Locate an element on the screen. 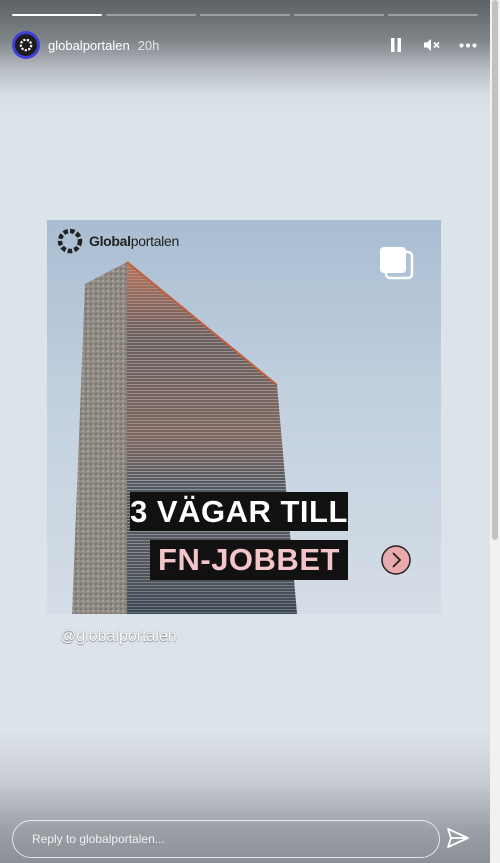 This screenshot has width=500, height=863. mention-sticker: @globalportalen is located at coordinates (118, 637).